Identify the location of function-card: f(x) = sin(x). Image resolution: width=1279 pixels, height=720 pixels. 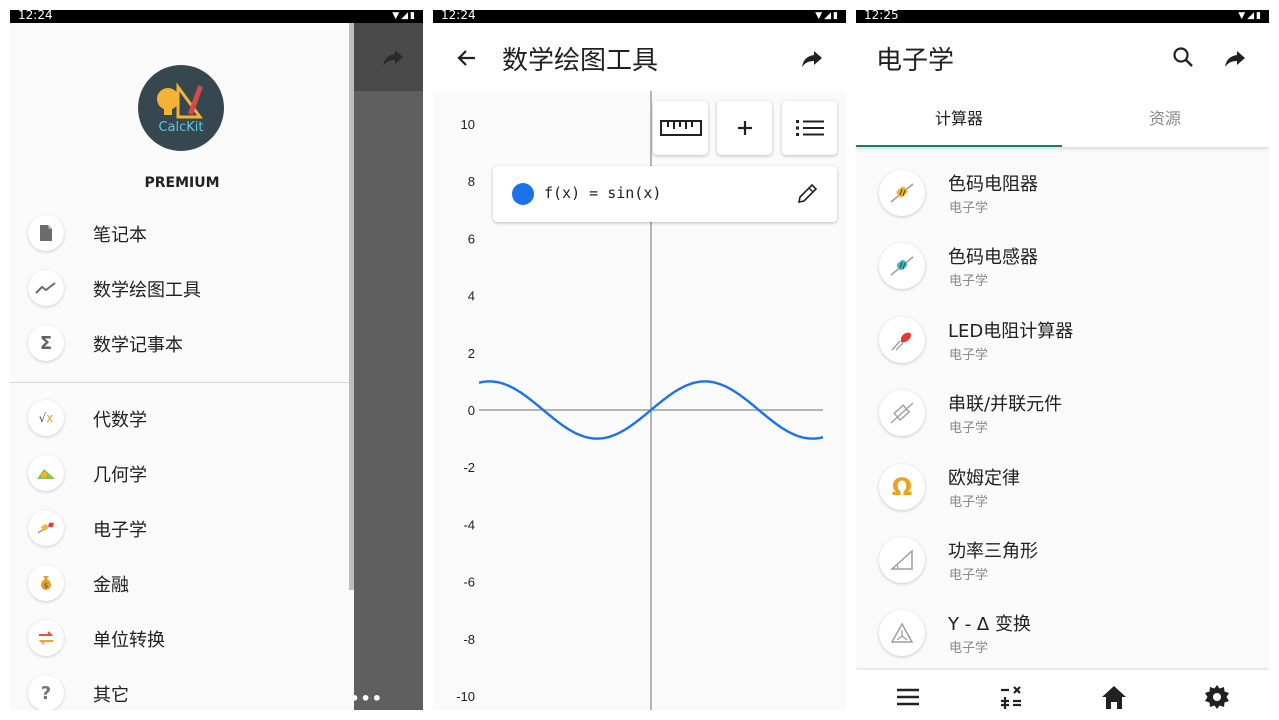
(665, 194).